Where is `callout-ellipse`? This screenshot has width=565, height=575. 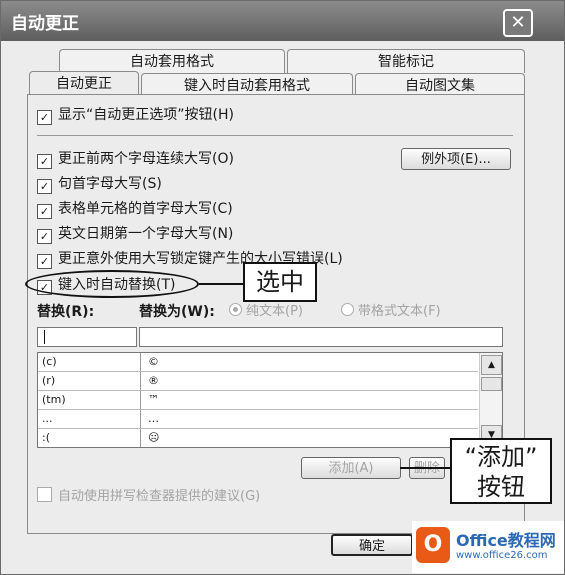 callout-ellipse is located at coordinates (112, 284).